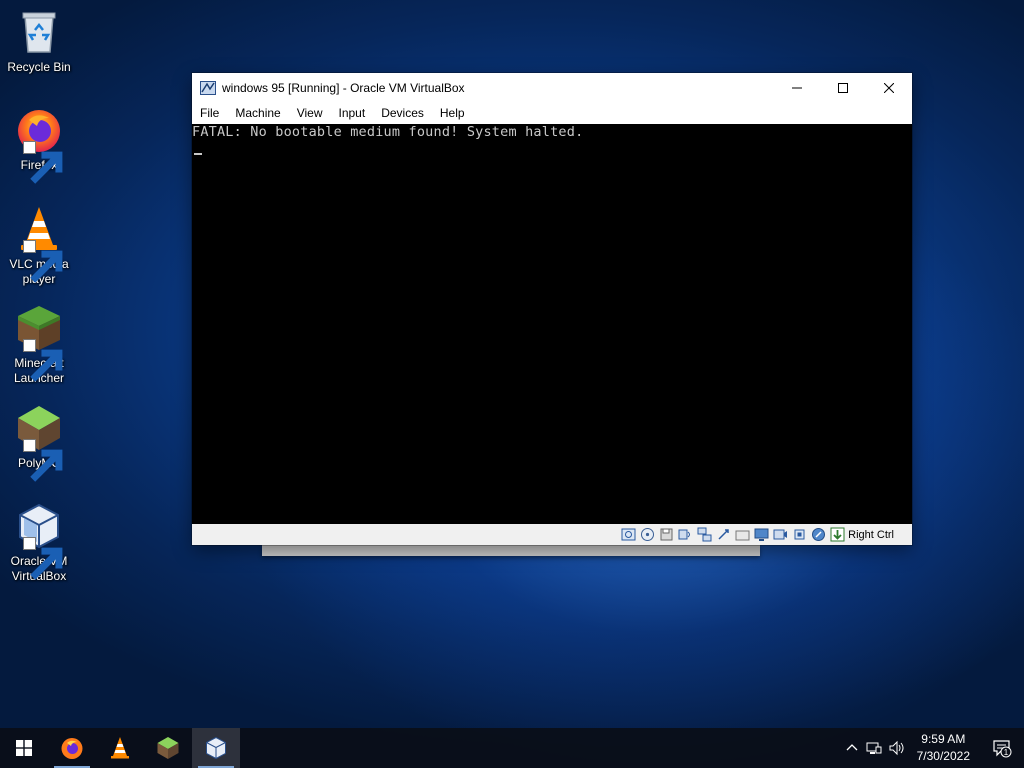  I want to click on menu-help: Help, so click(452, 113).